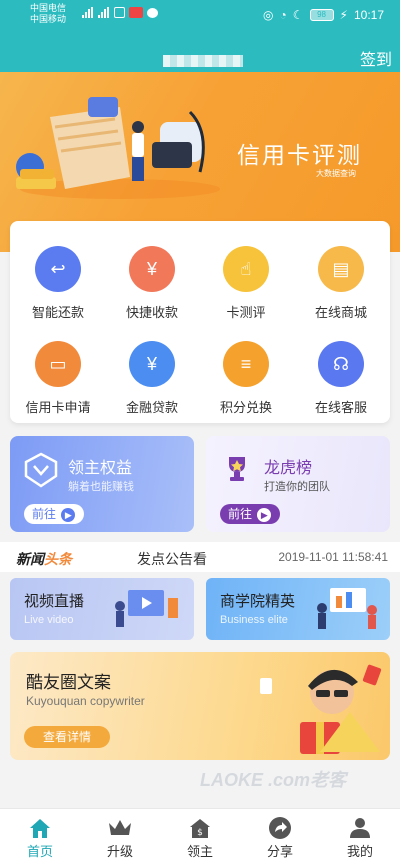 Image resolution: width=400 pixels, height=866 pixels. I want to click on hand-touch-icon: ☝, so click(246, 269).